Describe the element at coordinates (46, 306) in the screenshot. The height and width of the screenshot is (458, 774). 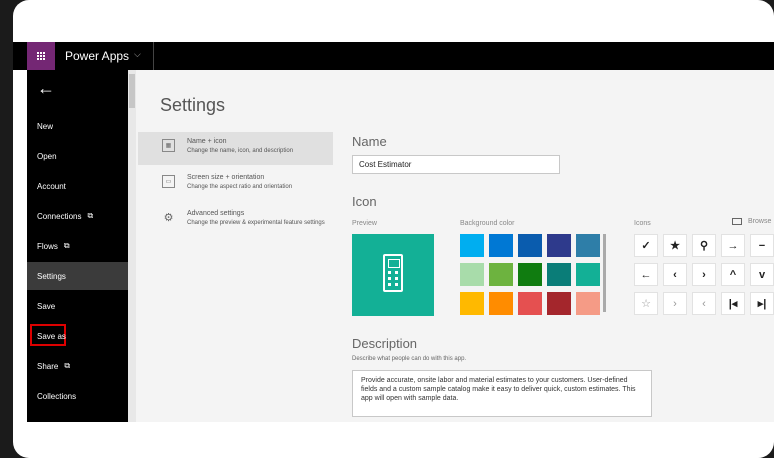
I see `sidebar-item-label: Save` at that location.